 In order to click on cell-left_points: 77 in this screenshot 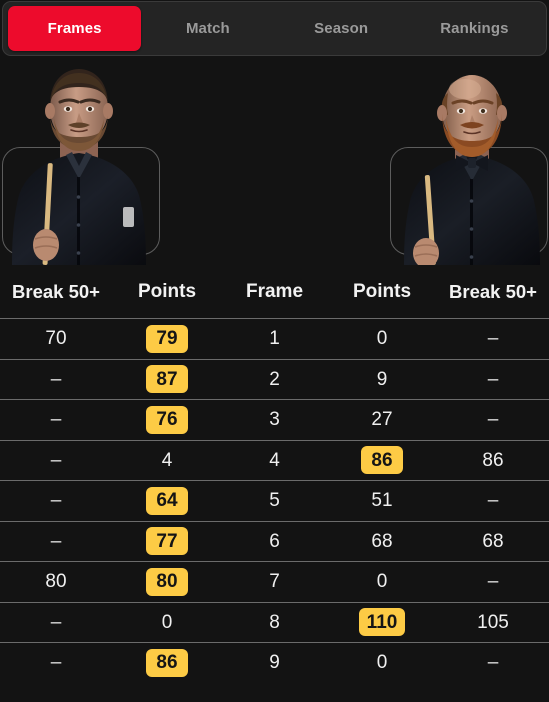, I will do `click(167, 542)`.